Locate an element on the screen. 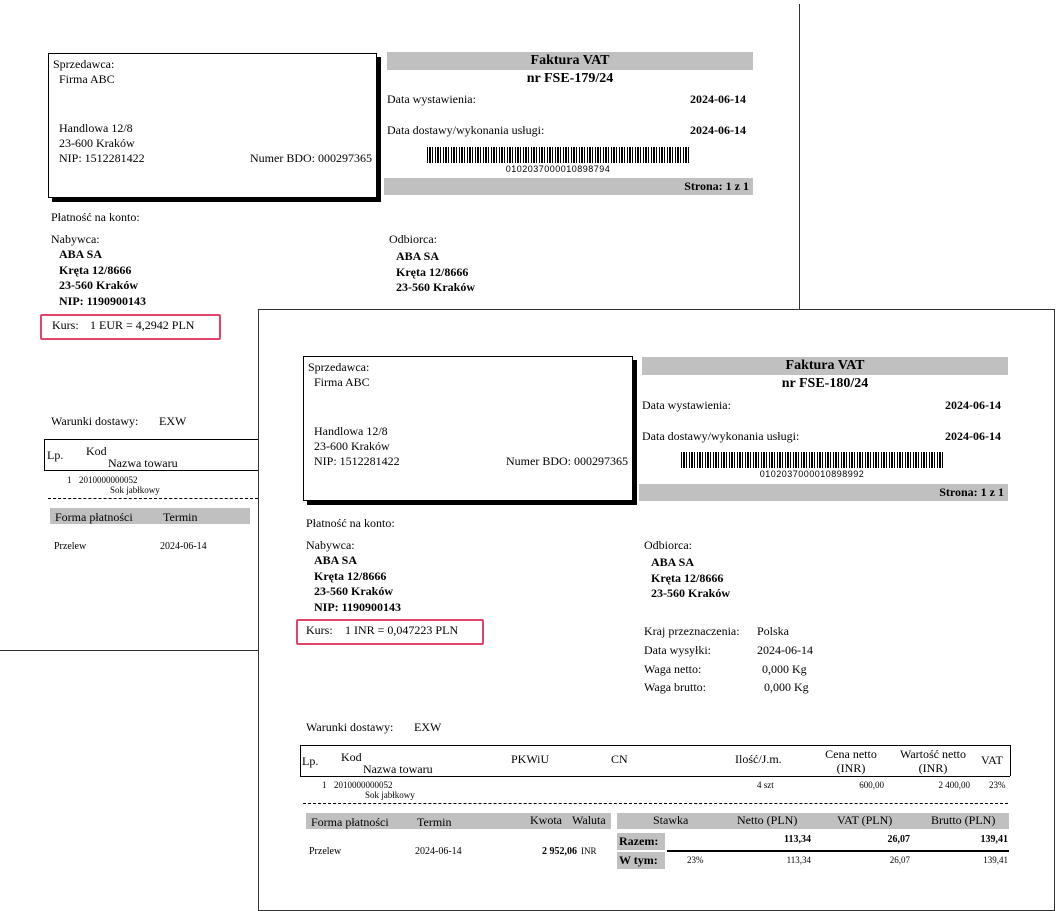 This screenshot has height=911, width=1063. ship-date: 2024-06-14 is located at coordinates (785, 650).